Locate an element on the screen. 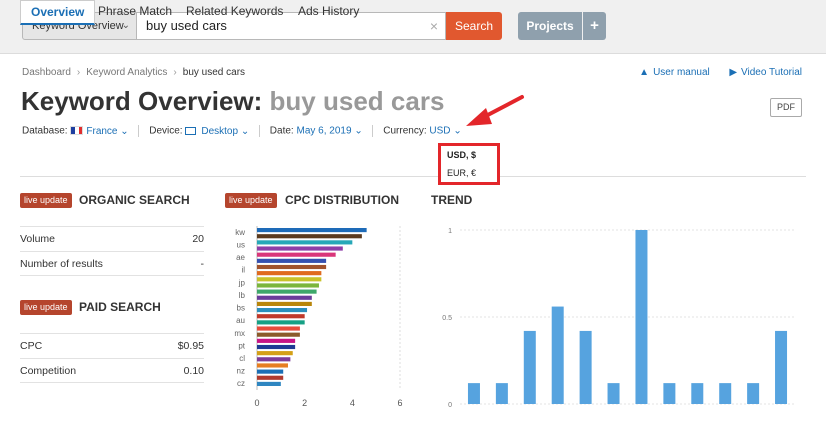  database-value: France is located at coordinates (102, 131).